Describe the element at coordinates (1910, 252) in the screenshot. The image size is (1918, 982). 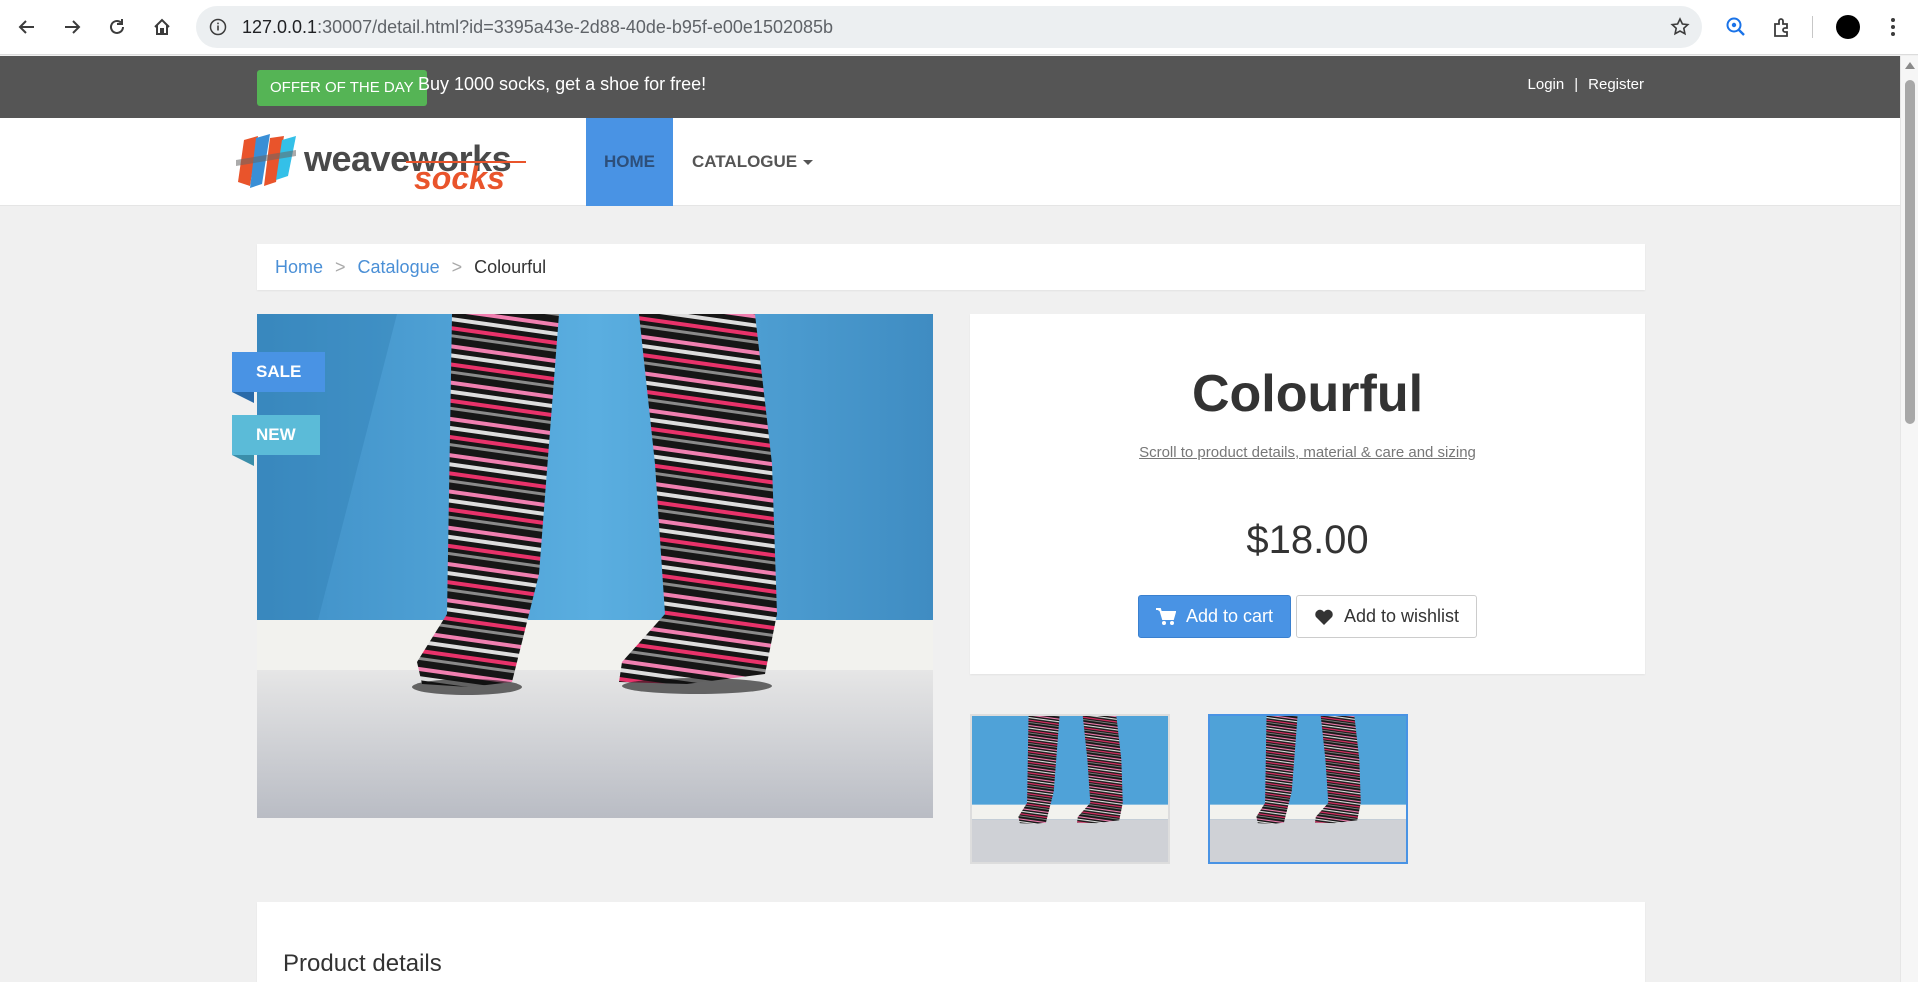
I see `scrollbar-thumb` at that location.